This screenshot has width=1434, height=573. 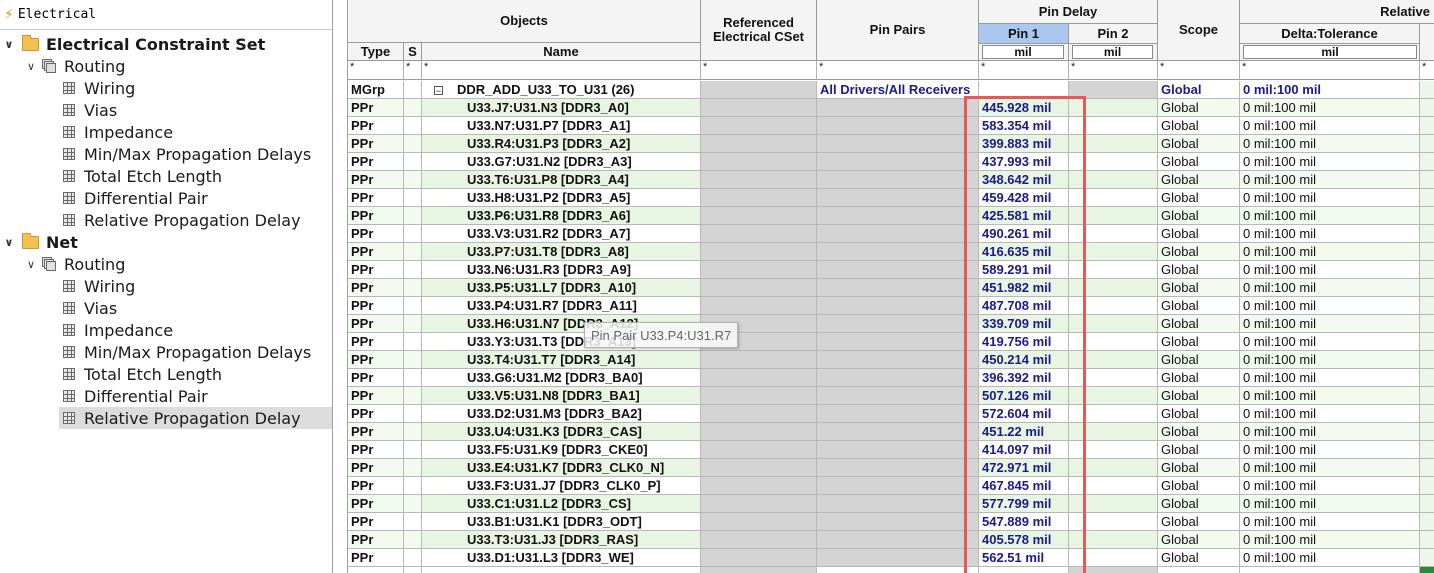 What do you see at coordinates (1024, 432) in the screenshot?
I see `row-pin1-delay: 451.22 mil` at bounding box center [1024, 432].